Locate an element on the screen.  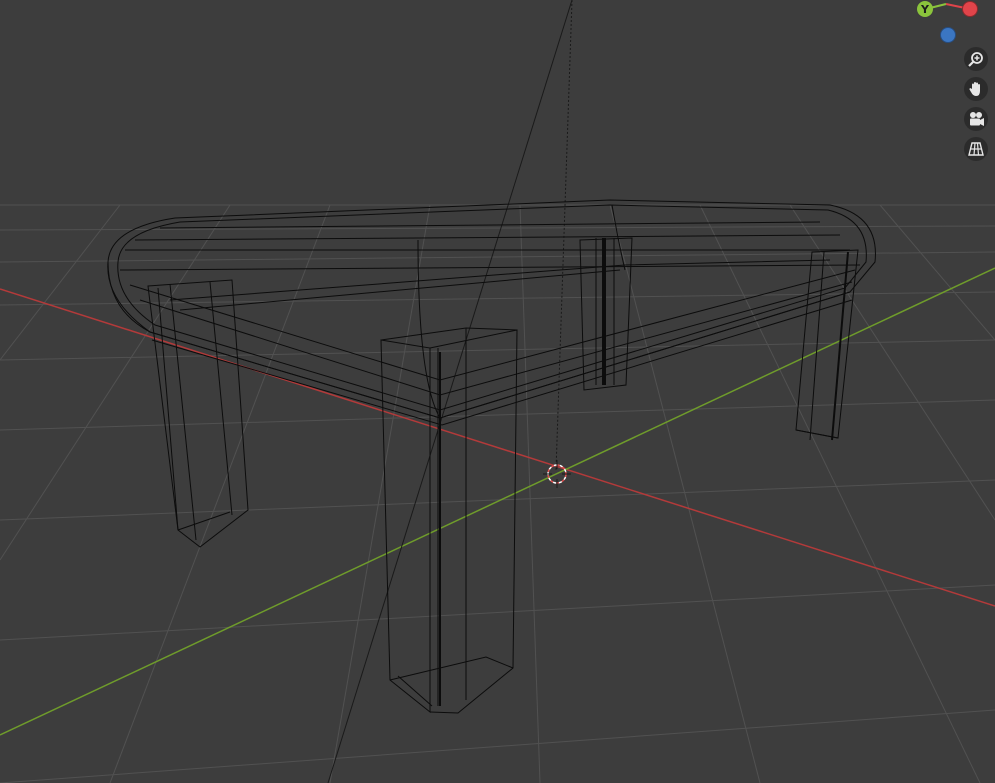
camera-icon is located at coordinates (977, 119).